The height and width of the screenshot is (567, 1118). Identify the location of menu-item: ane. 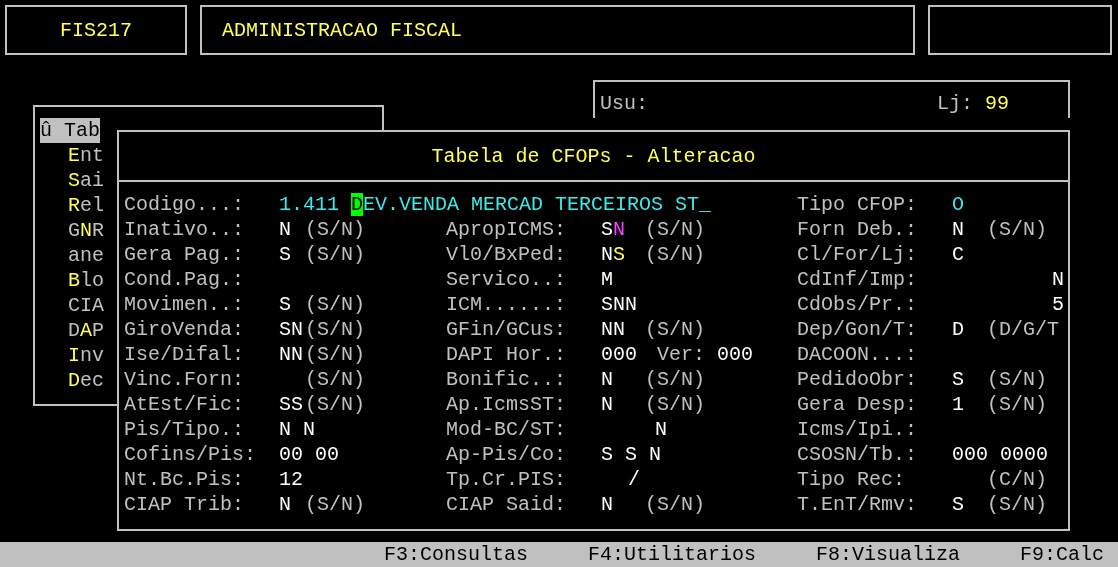
(86, 255).